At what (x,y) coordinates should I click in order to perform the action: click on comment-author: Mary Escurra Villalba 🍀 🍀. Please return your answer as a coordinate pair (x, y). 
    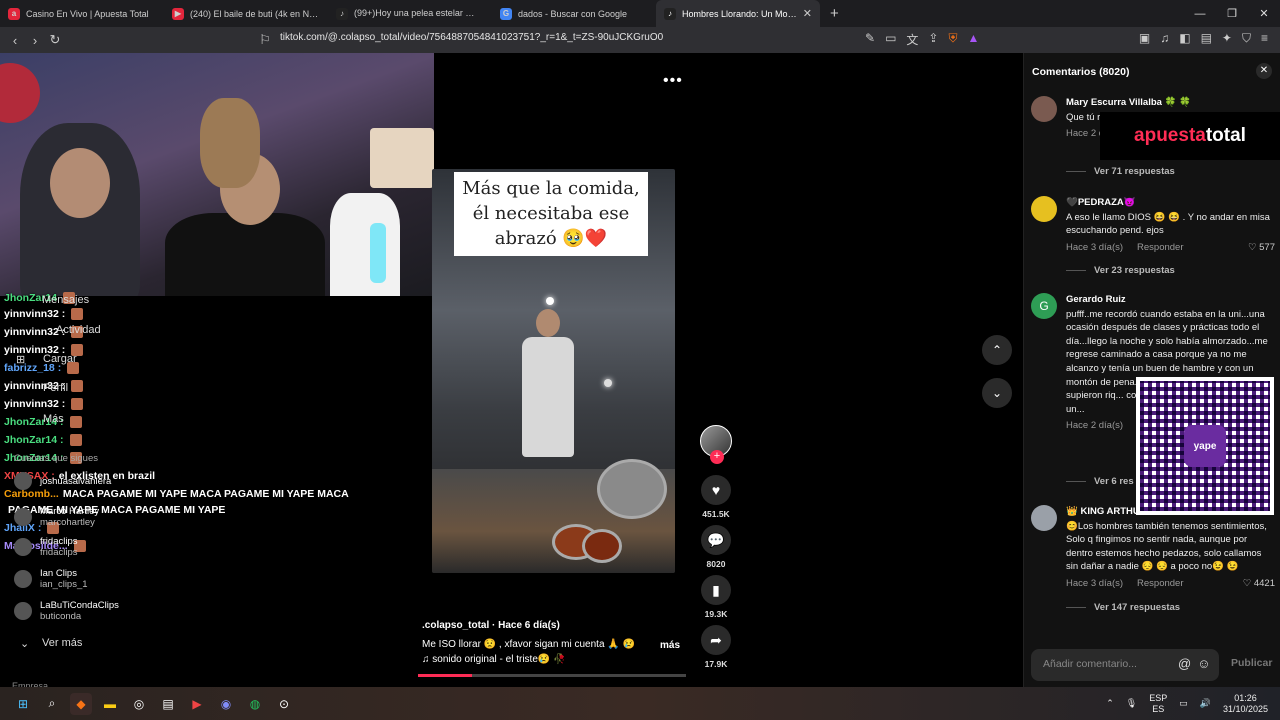
    Looking at the image, I should click on (1170, 103).